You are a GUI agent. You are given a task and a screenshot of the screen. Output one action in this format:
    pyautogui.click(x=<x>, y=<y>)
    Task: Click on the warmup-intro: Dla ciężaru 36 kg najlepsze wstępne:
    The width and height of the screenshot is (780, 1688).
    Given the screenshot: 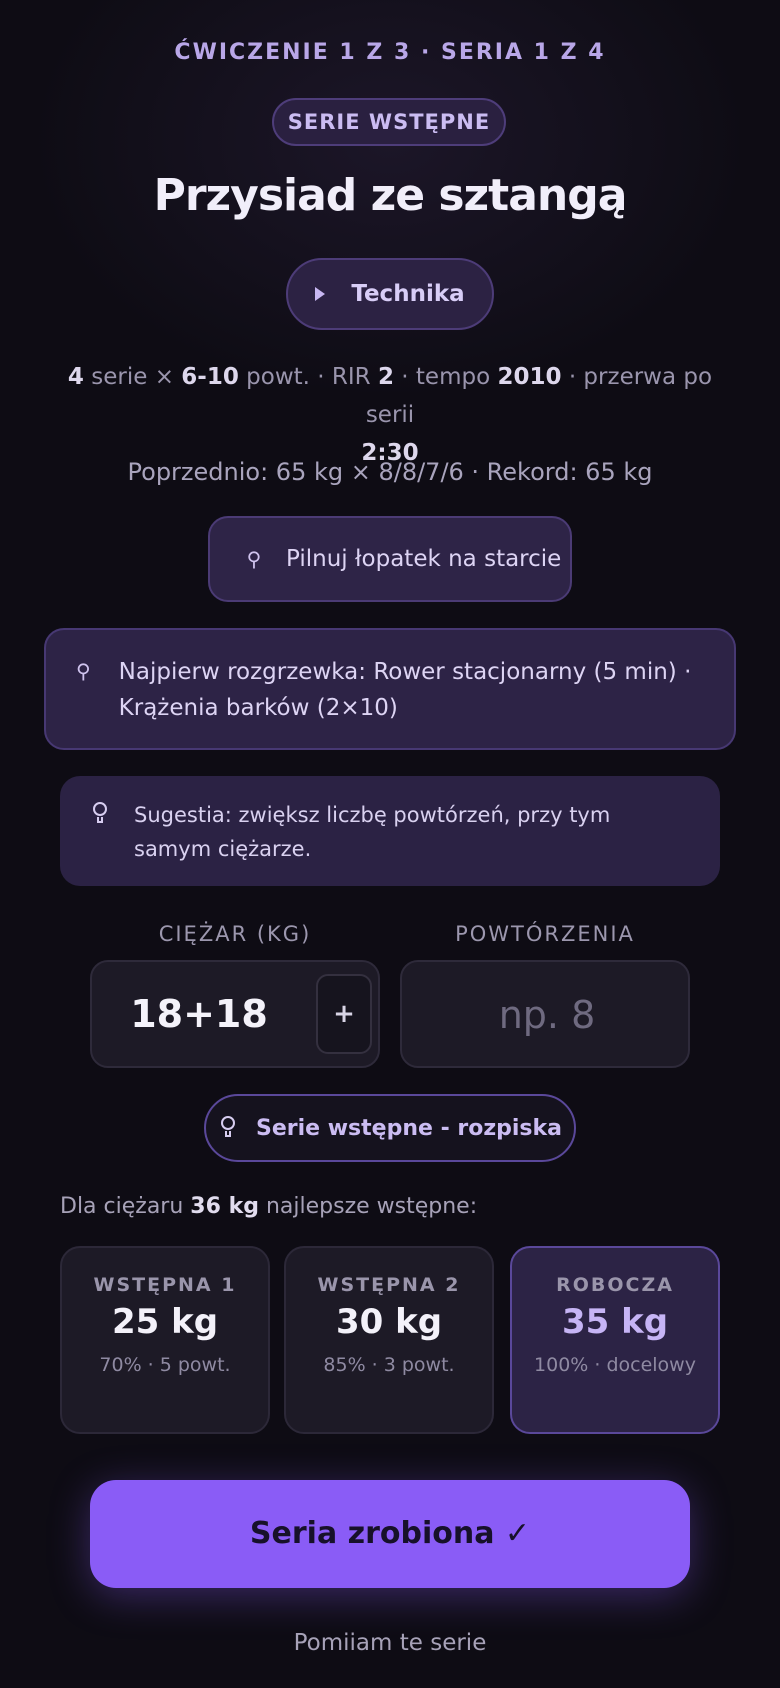 What is the action you would take?
    pyautogui.click(x=268, y=1206)
    